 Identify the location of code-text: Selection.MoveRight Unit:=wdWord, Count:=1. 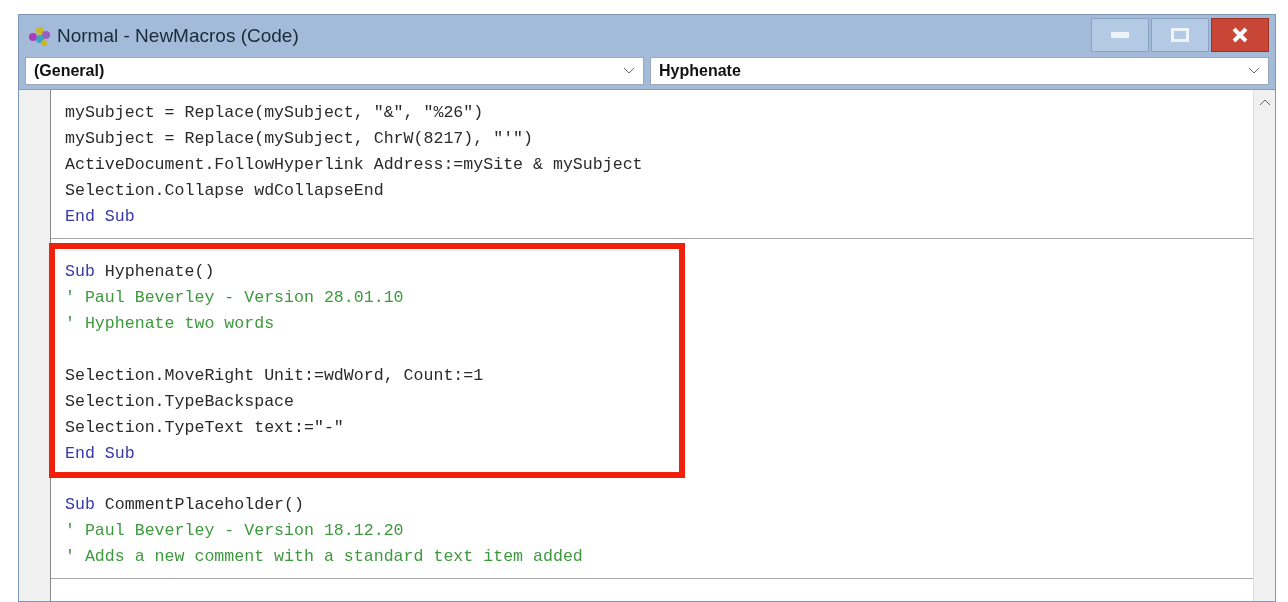
(274, 375).